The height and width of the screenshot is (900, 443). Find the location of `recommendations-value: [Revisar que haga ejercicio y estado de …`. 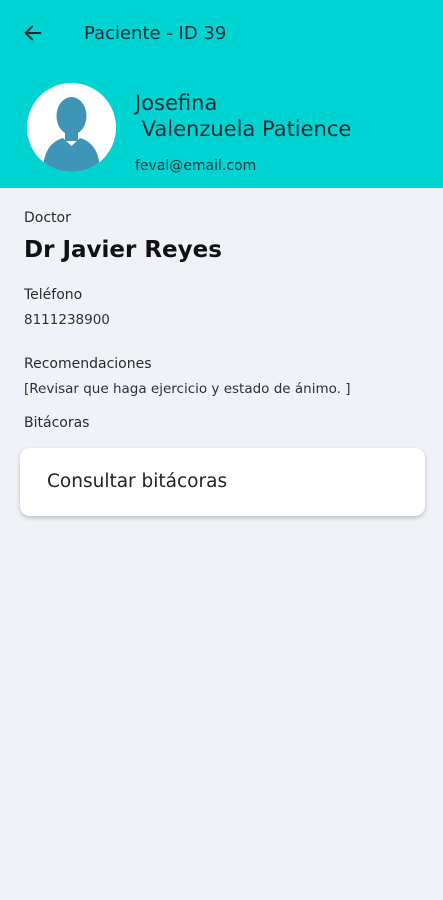

recommendations-value: [Revisar que haga ejercicio y estado de … is located at coordinates (187, 389).